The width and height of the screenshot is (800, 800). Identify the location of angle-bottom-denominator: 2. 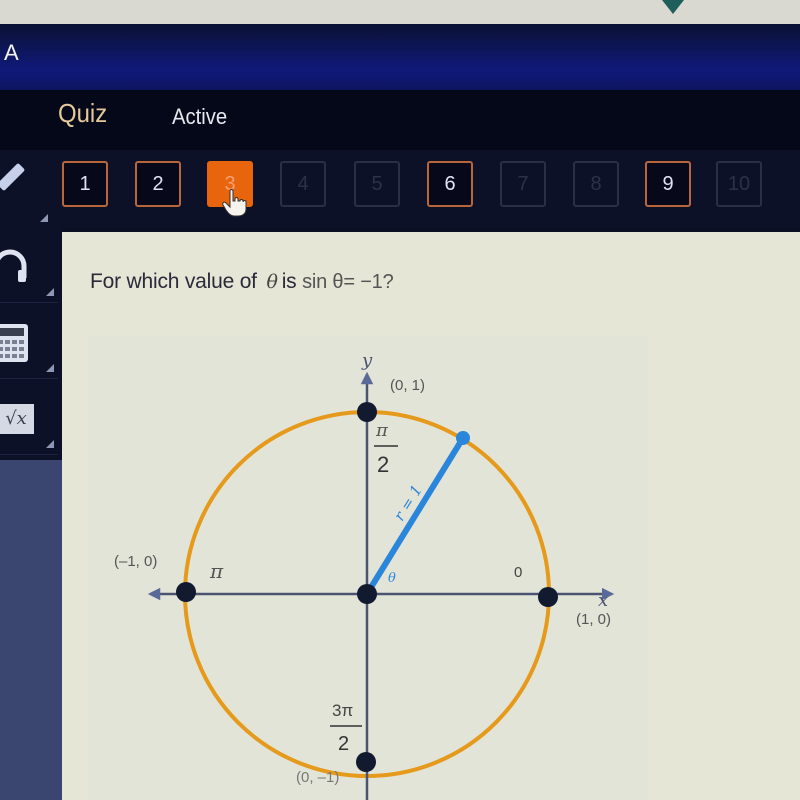
(343, 744).